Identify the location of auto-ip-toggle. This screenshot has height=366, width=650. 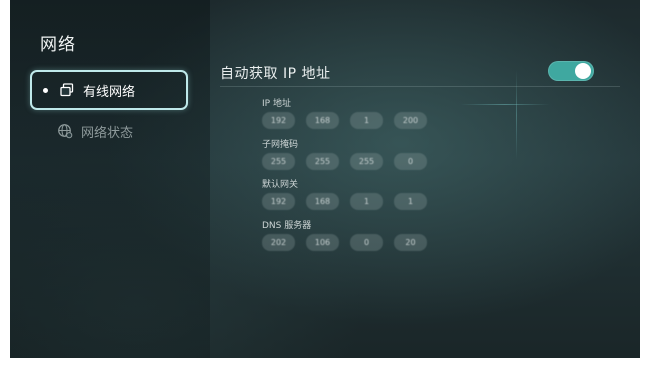
(571, 71).